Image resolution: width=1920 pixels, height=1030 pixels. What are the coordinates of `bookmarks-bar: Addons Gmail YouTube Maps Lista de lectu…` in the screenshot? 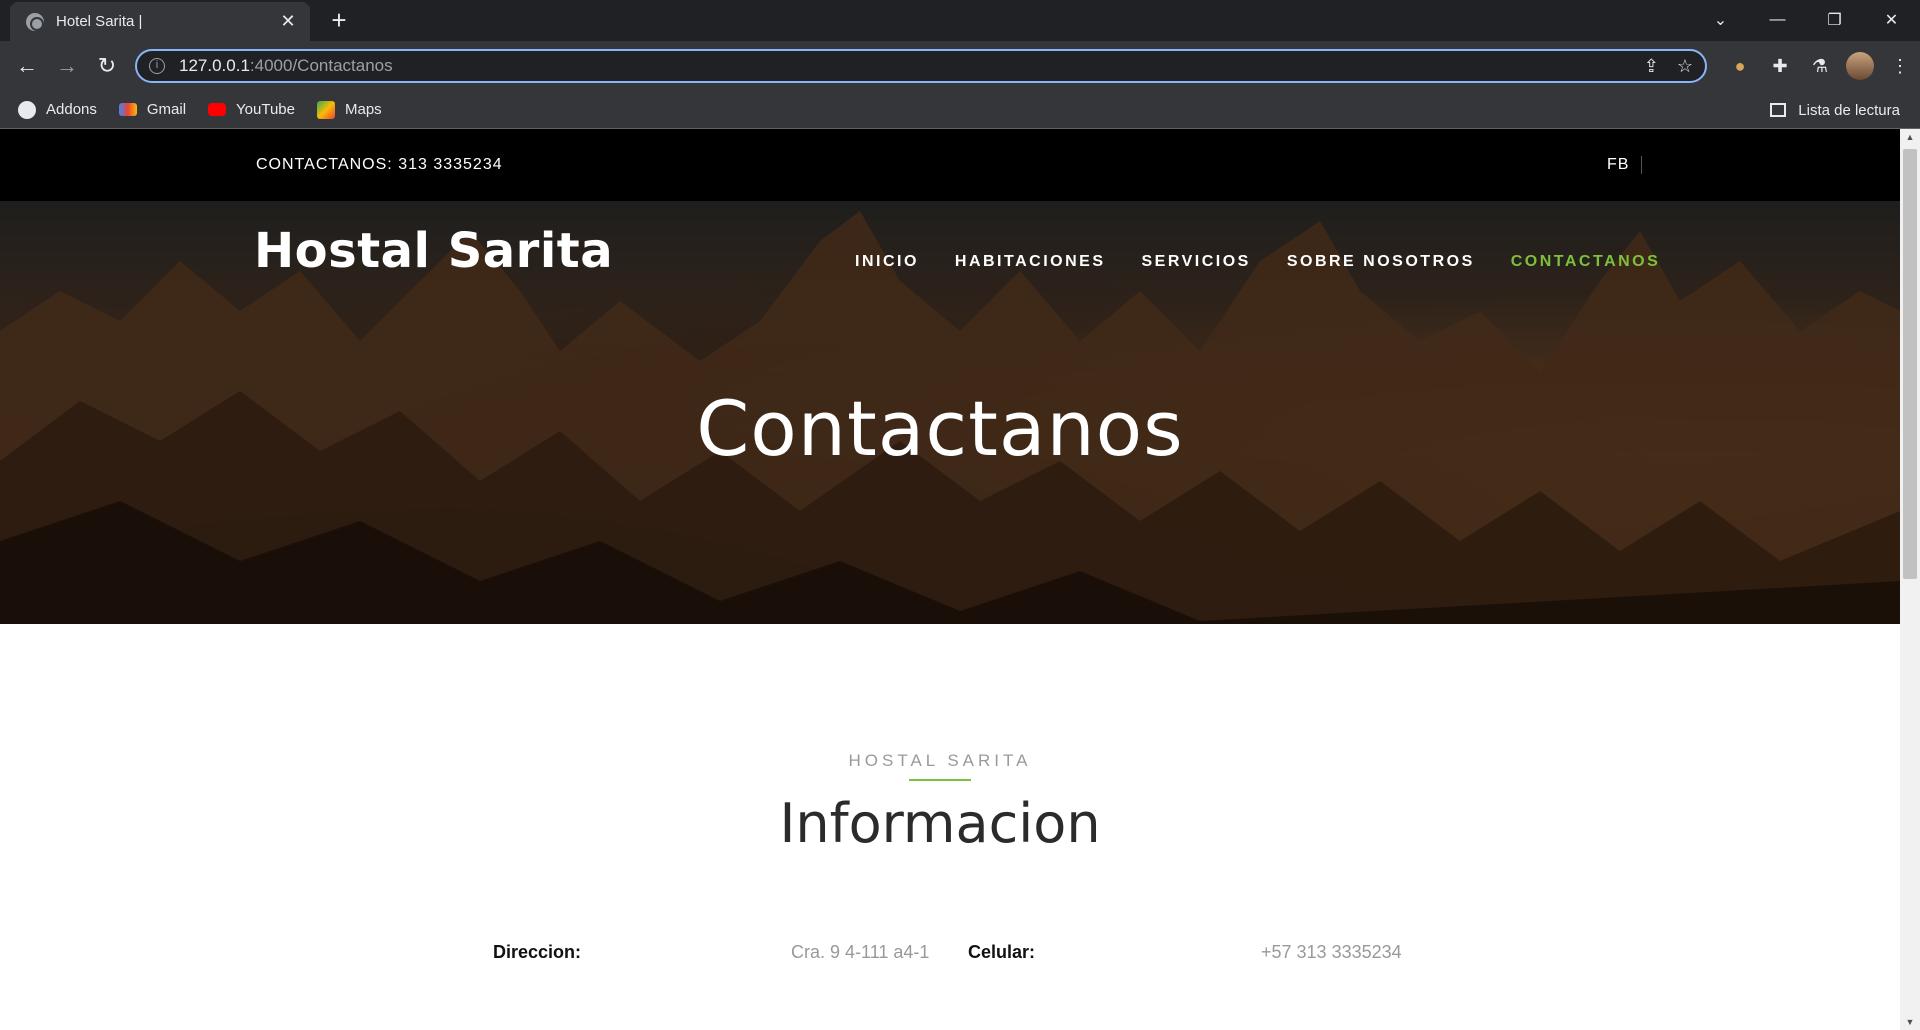 It's located at (960, 110).